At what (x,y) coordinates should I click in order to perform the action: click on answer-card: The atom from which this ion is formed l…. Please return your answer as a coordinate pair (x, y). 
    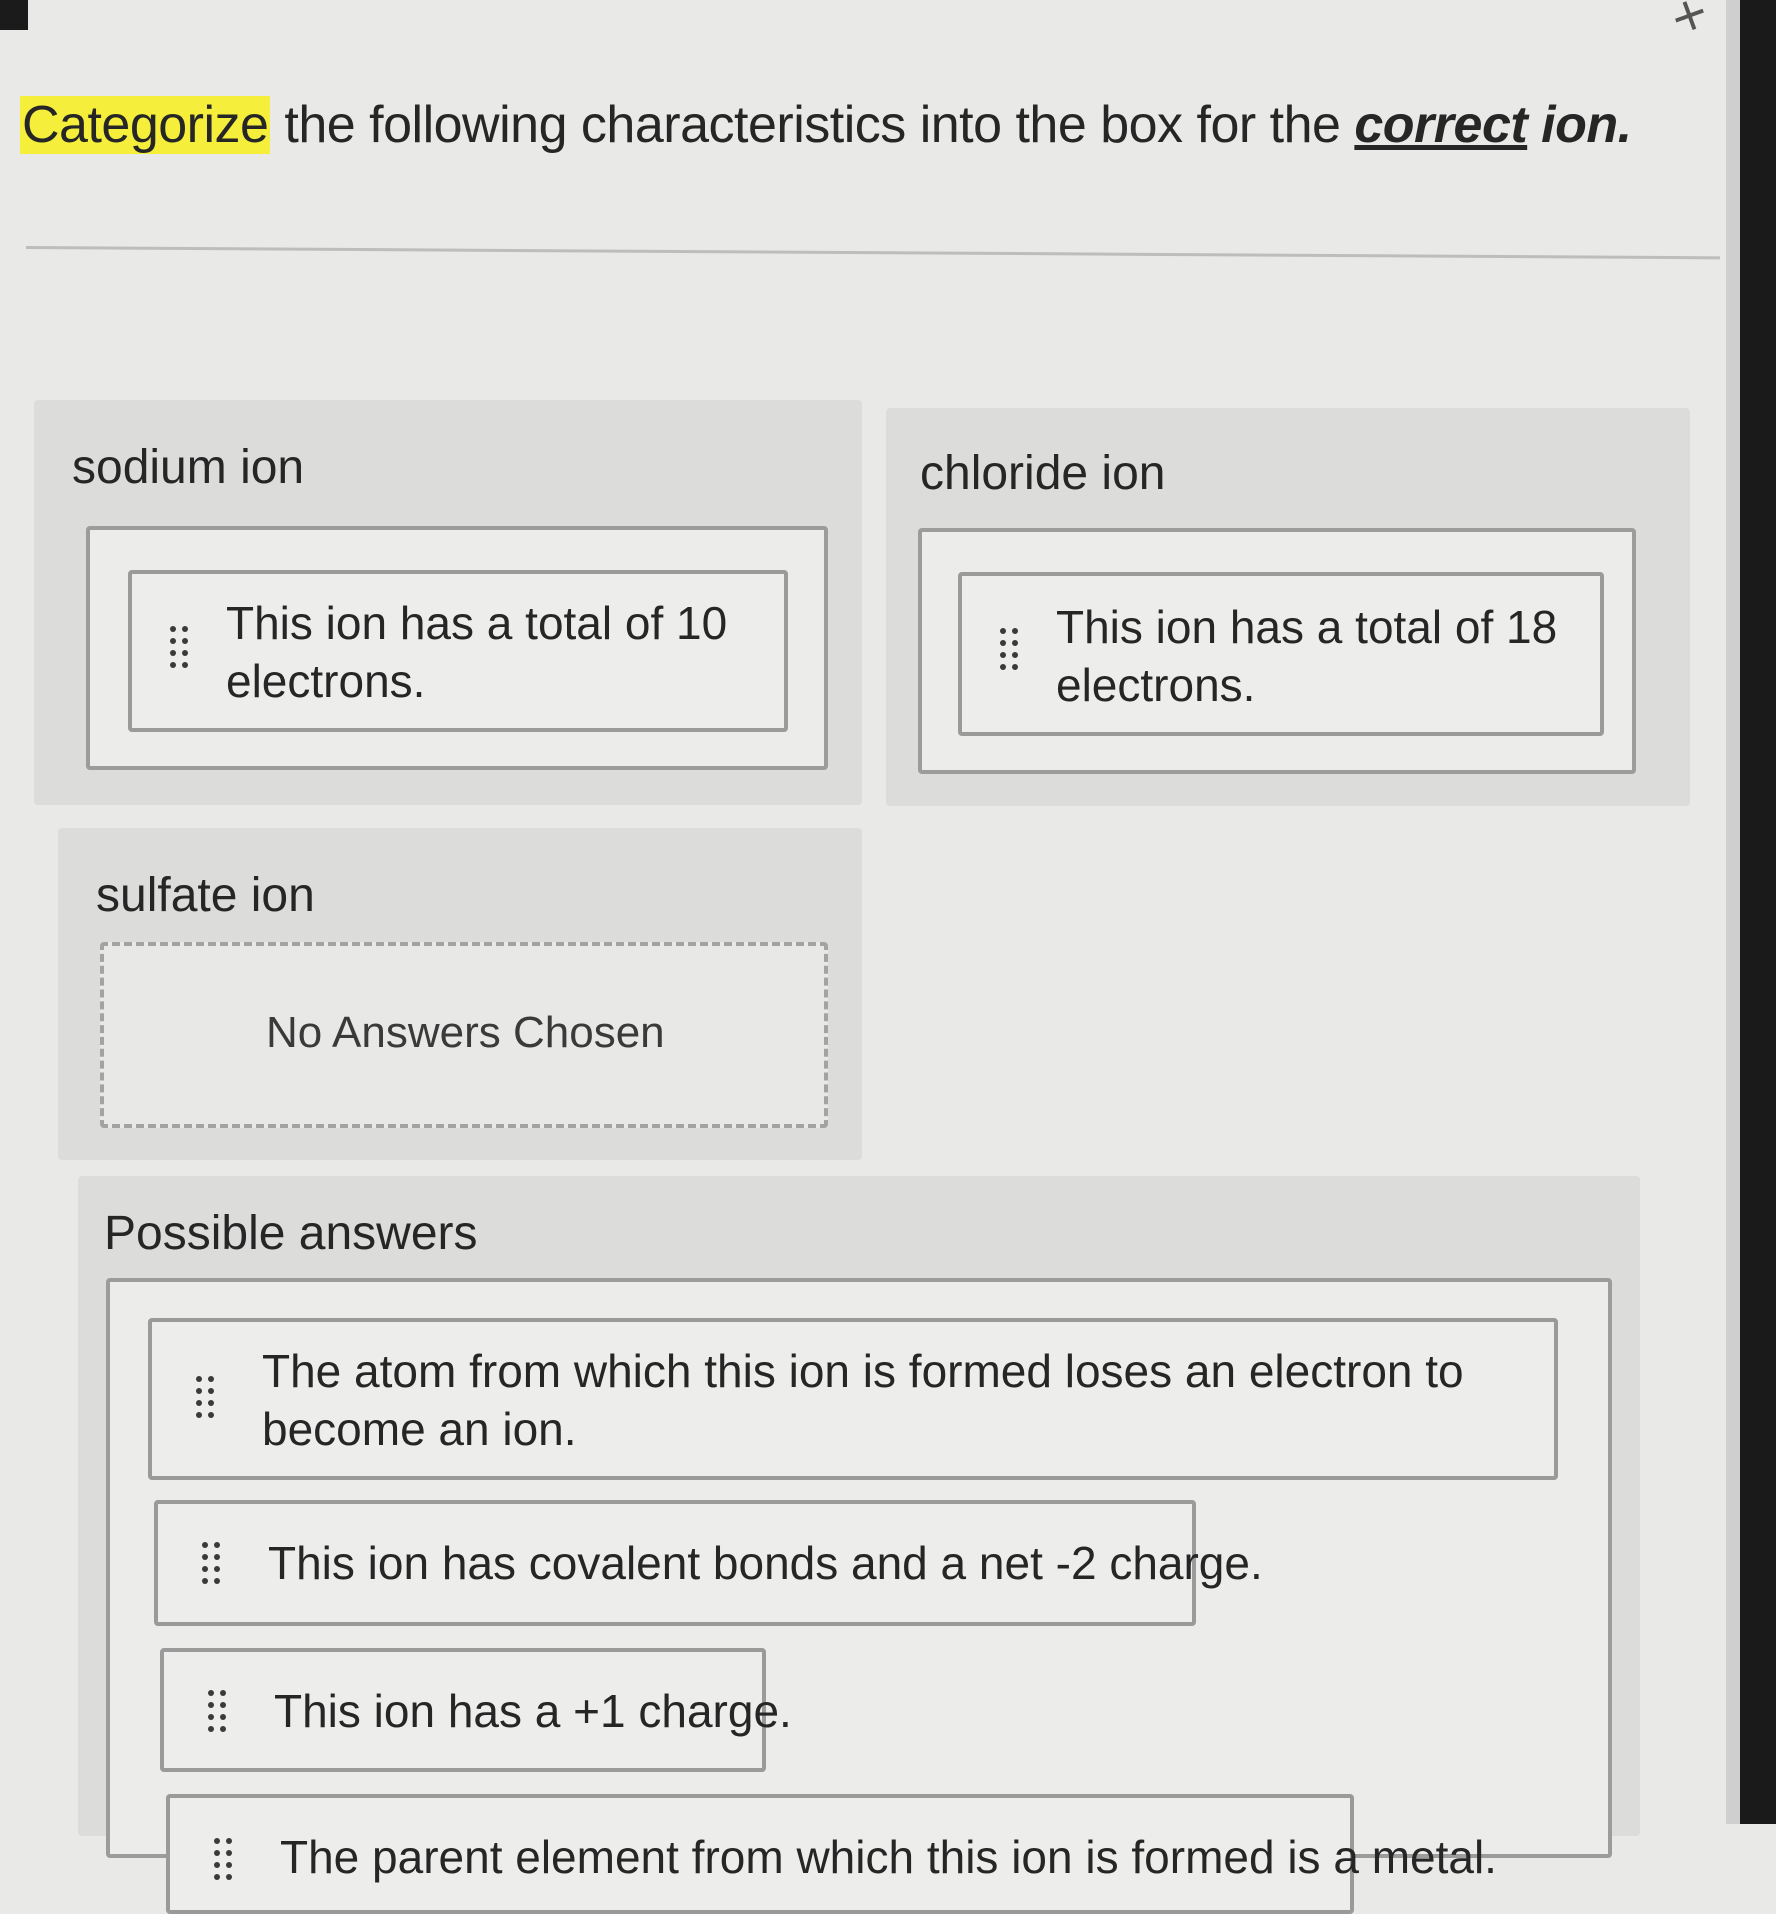
    Looking at the image, I should click on (853, 1399).